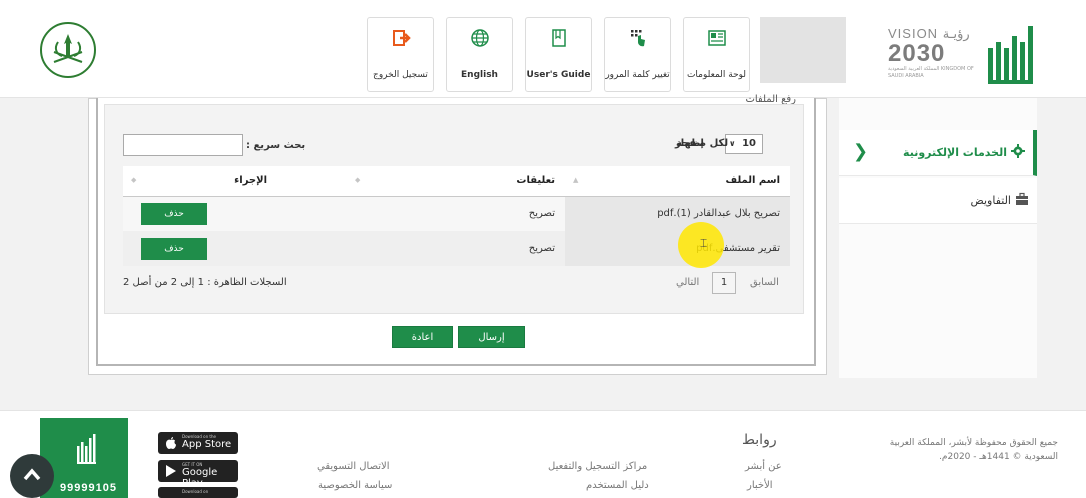 The width and height of the screenshot is (1086, 498). Describe the element at coordinates (763, 466) in the screenshot. I see `footer-link-about: عن أبشر` at that location.